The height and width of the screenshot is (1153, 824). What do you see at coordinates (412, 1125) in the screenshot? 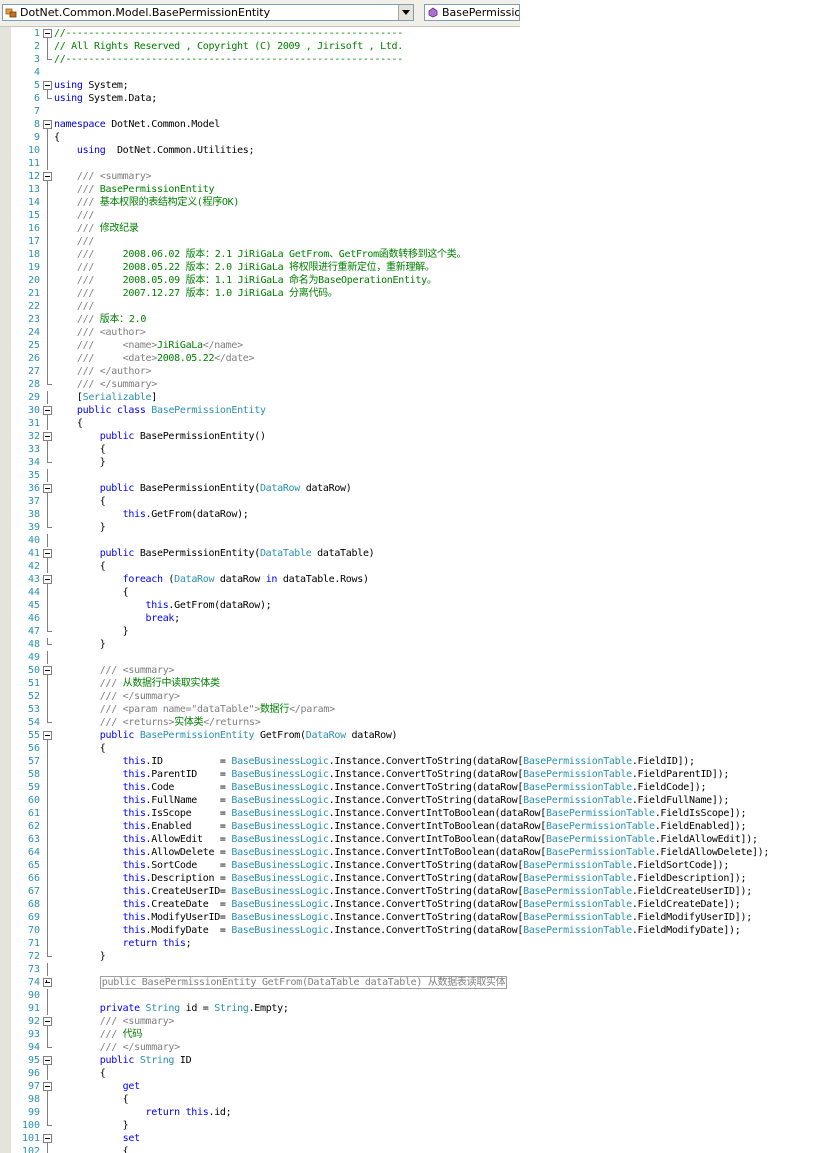
I see `code-line: 100 }` at bounding box center [412, 1125].